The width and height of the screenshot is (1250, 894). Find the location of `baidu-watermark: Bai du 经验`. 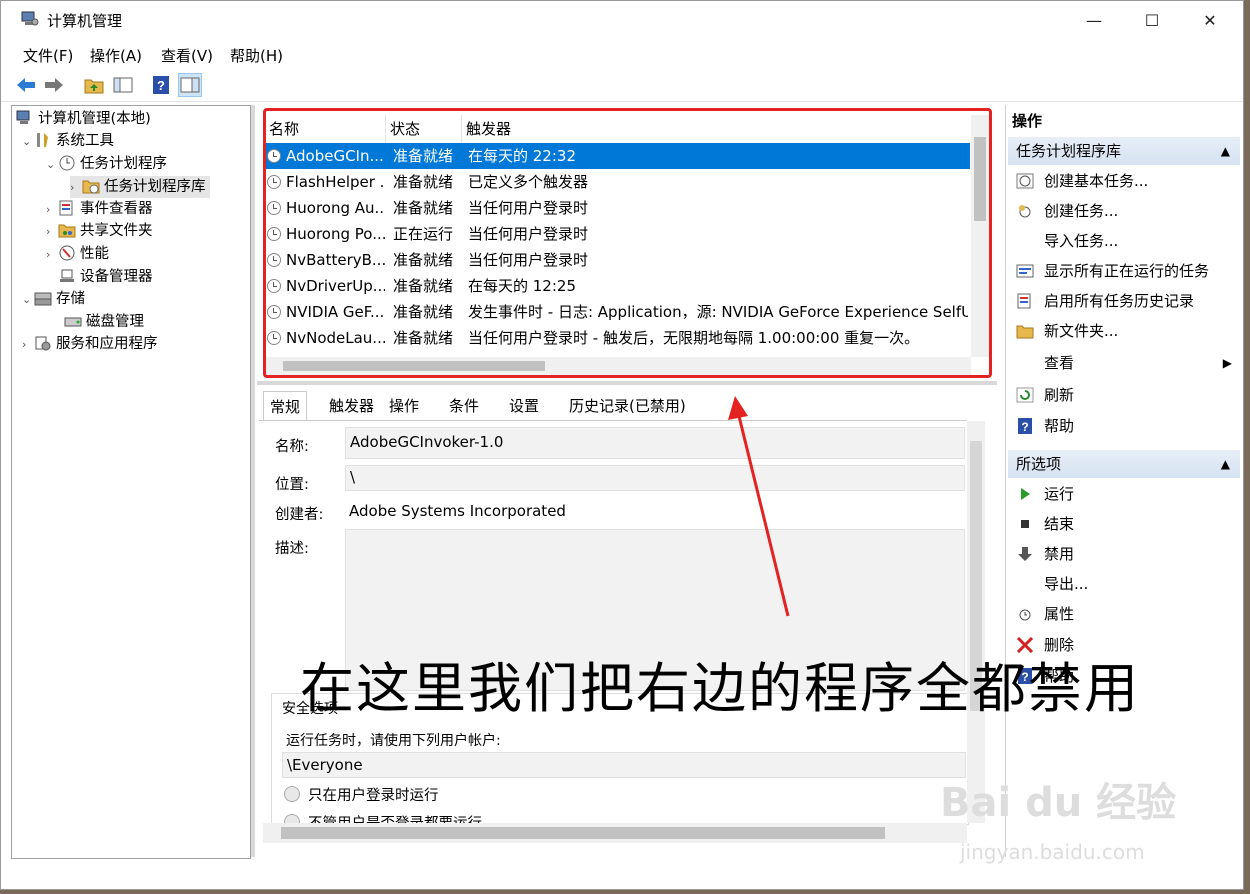

baidu-watermark: Bai du 经验 is located at coordinates (1058, 803).